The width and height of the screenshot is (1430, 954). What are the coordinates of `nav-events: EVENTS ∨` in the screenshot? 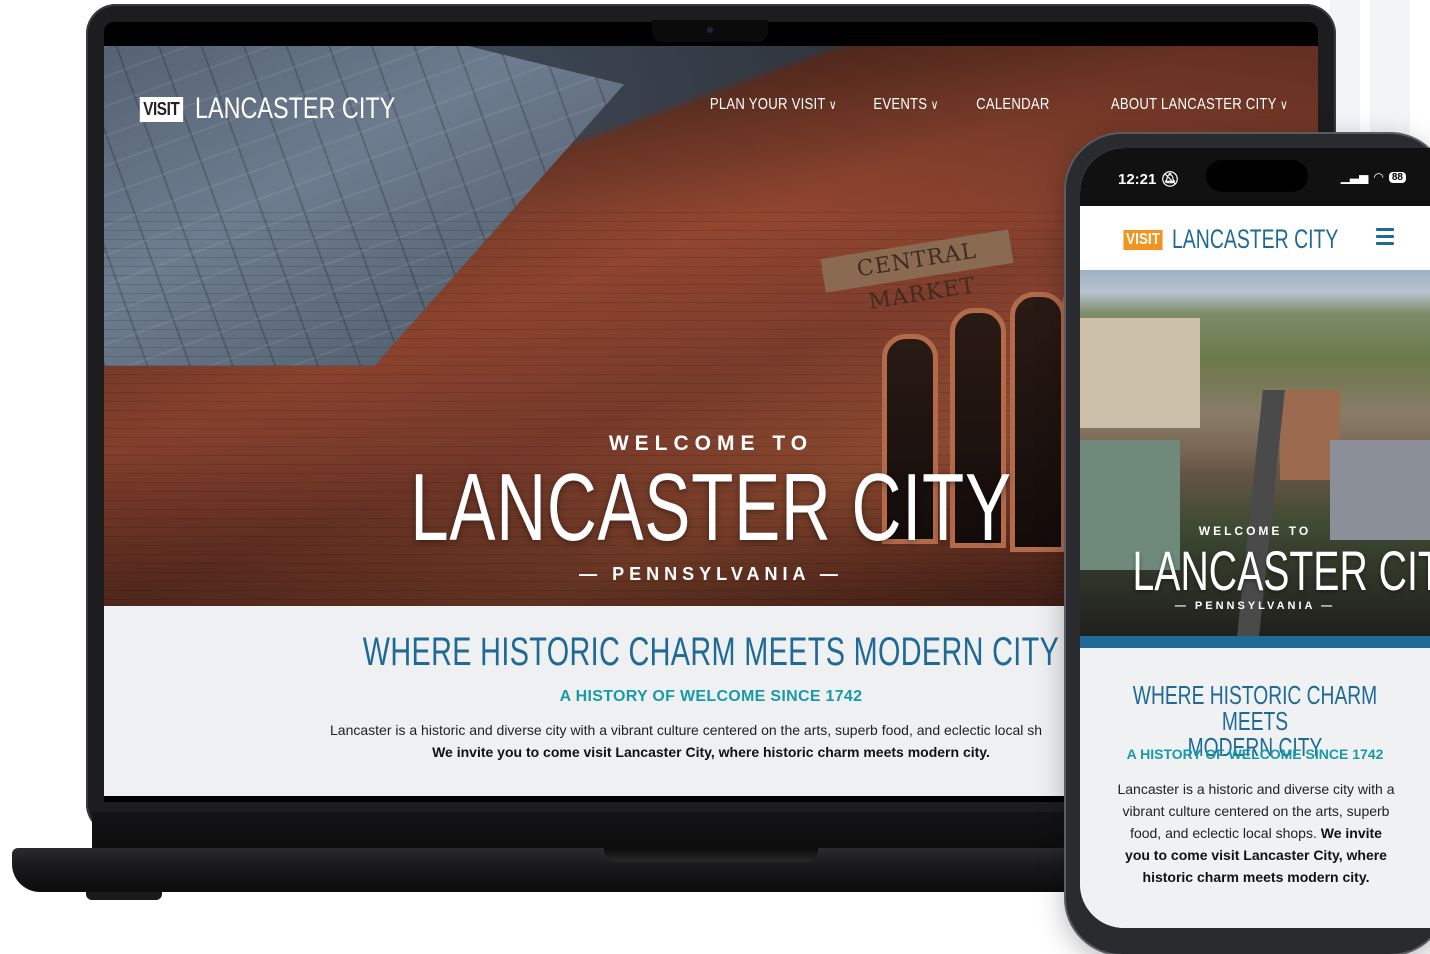 It's located at (905, 105).